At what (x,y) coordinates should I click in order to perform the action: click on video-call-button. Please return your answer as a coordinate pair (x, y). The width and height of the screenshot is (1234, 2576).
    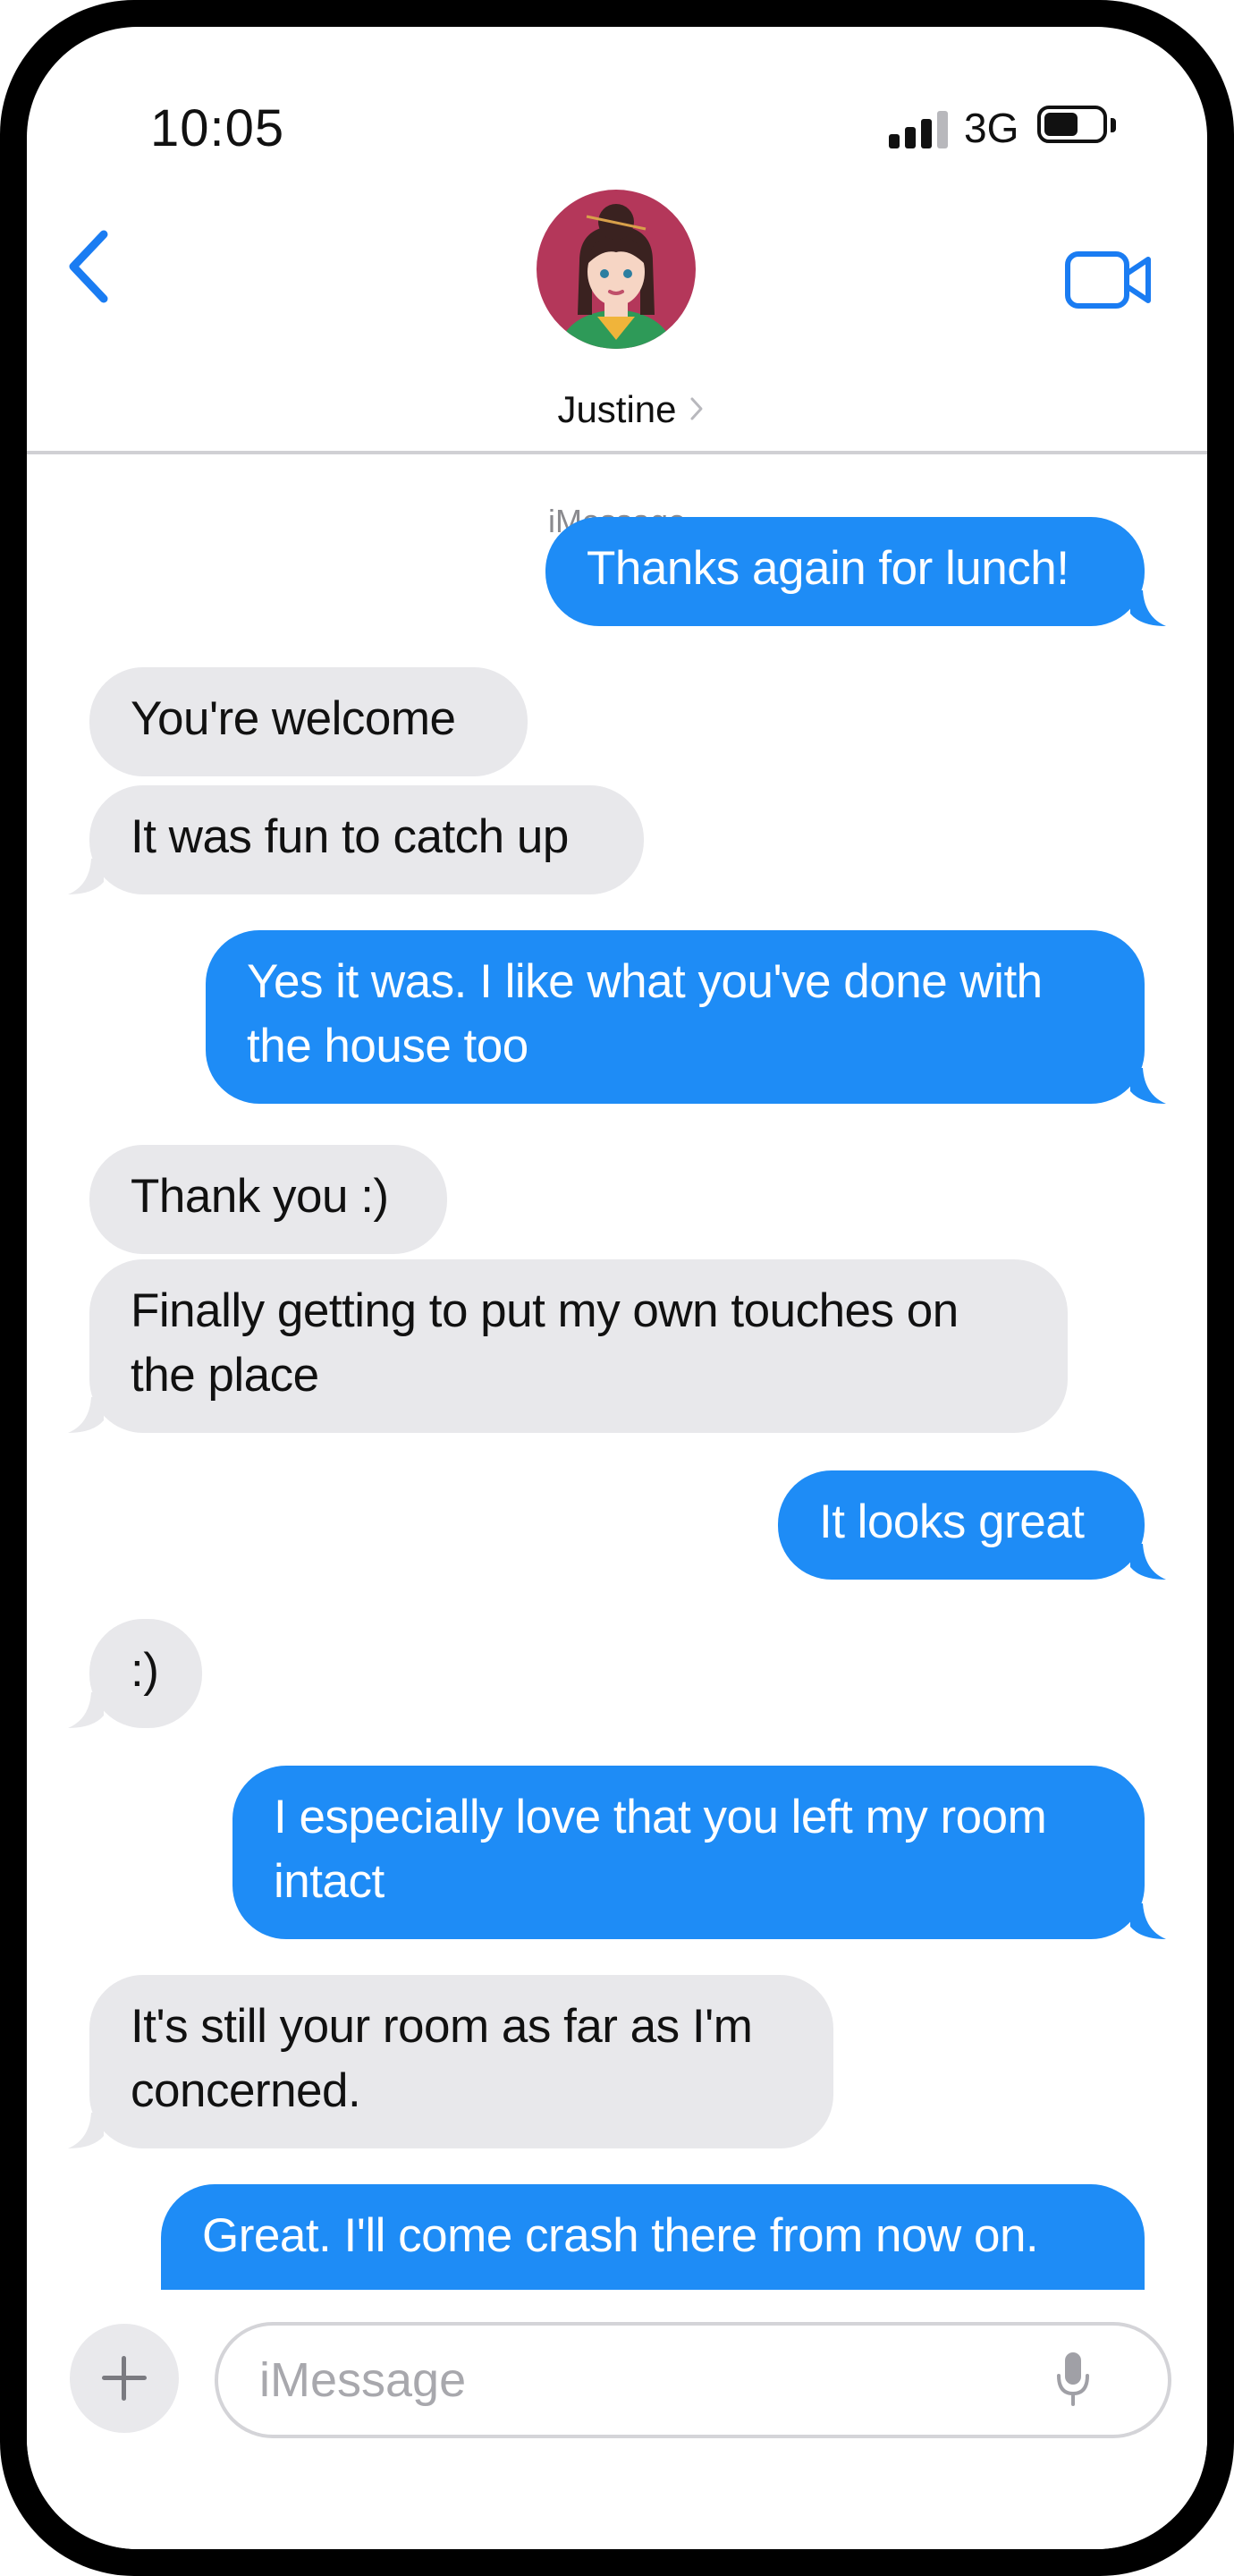
    Looking at the image, I should click on (1109, 280).